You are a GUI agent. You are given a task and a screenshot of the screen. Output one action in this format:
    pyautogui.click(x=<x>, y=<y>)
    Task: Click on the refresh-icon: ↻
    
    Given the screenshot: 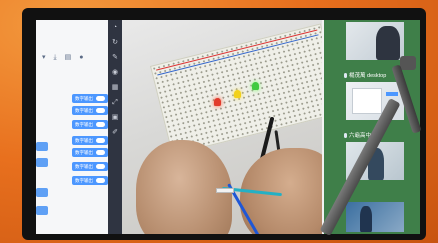 What is the action you would take?
    pyautogui.click(x=115, y=42)
    